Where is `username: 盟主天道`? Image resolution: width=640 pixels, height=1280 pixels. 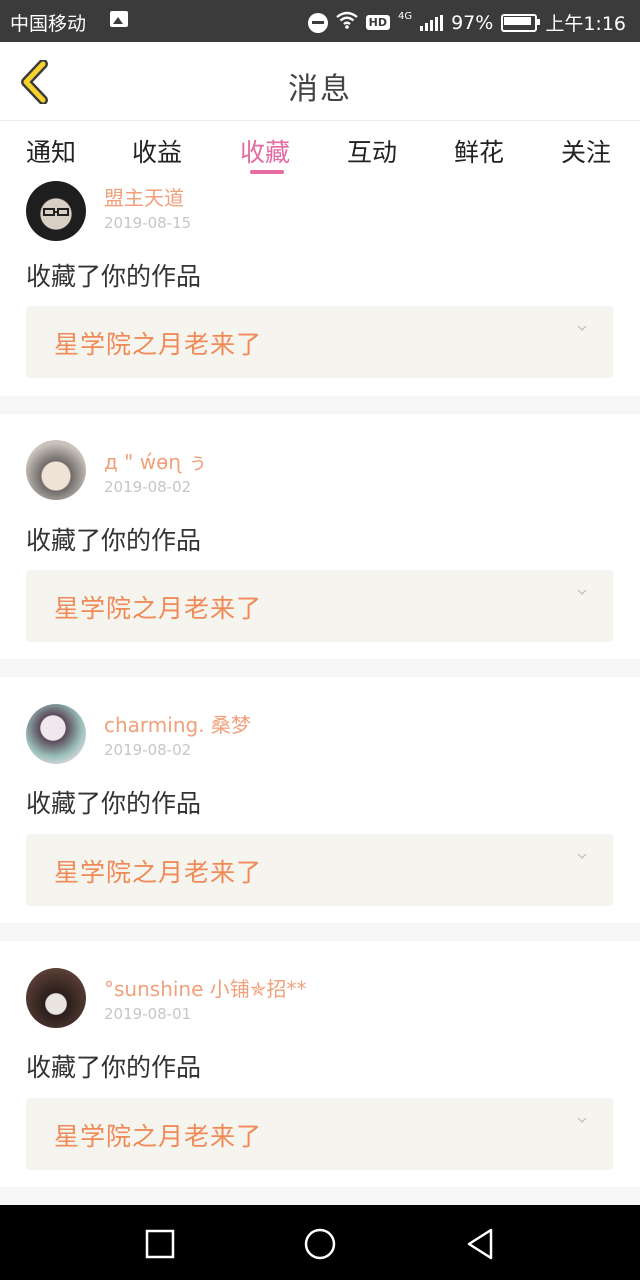
username: 盟主天道 is located at coordinates (144, 196).